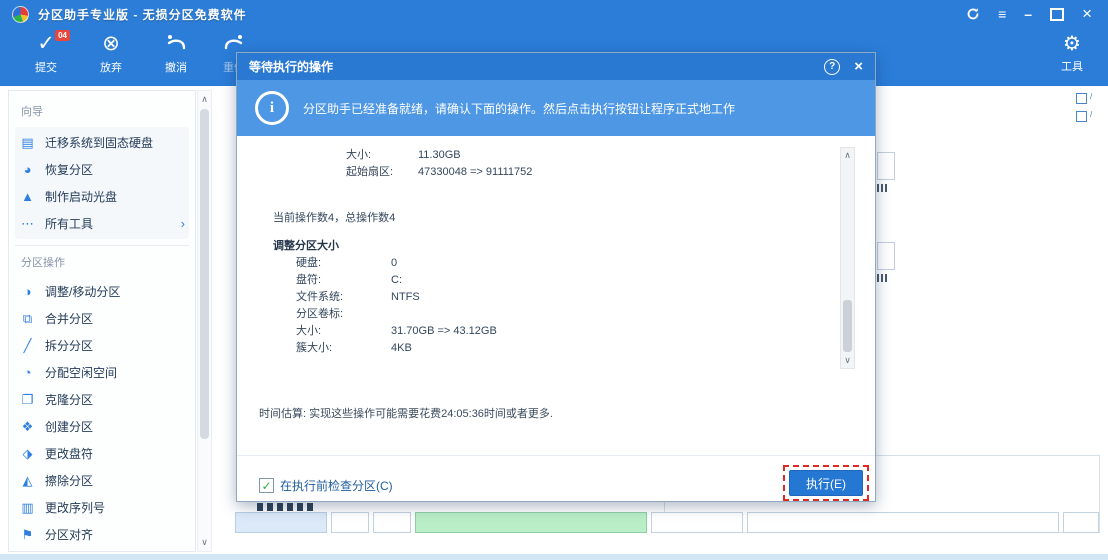 Image resolution: width=1108 pixels, height=560 pixels. Describe the element at coordinates (439, 155) in the screenshot. I see `size-value: 11.30GB` at that location.